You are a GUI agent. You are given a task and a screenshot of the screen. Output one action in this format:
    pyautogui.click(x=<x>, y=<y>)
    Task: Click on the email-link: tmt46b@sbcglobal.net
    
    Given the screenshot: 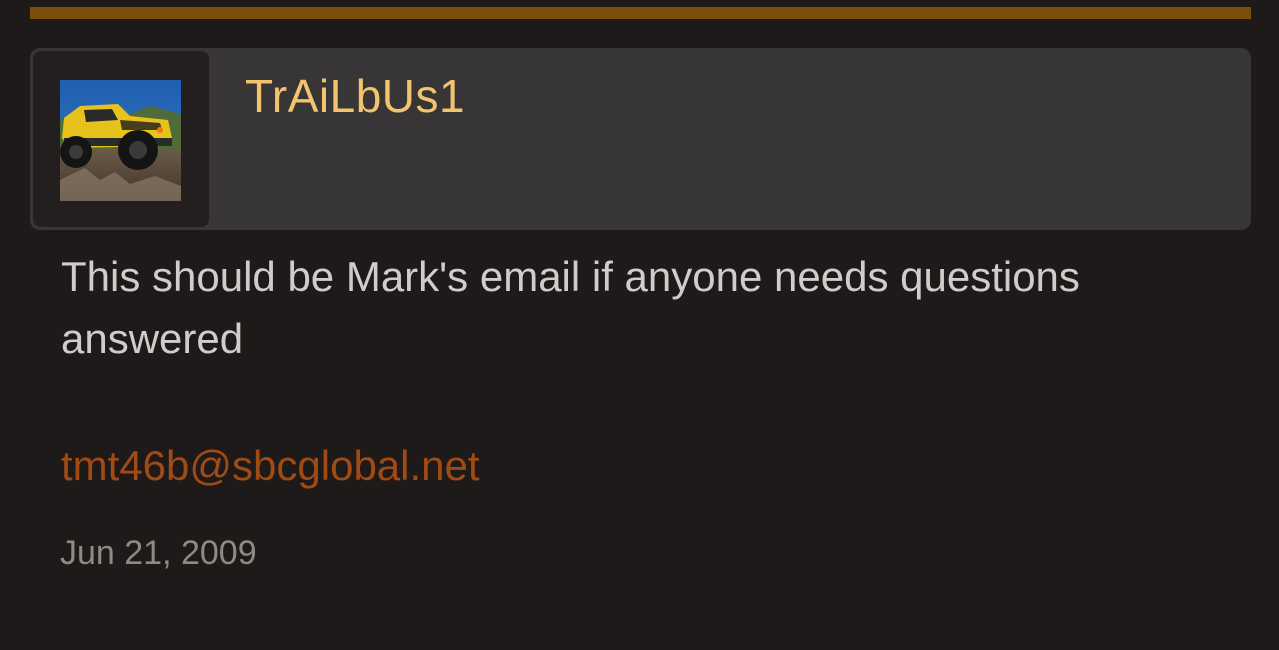 What is the action you would take?
    pyautogui.click(x=270, y=466)
    